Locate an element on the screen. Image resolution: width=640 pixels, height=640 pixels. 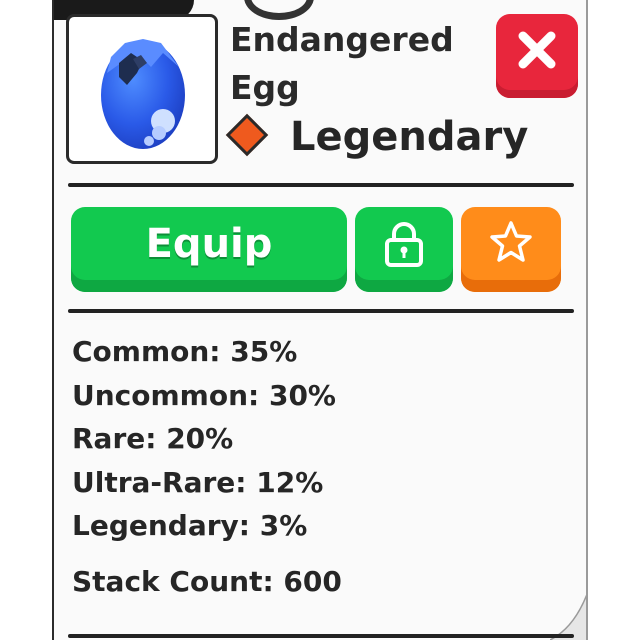
odds-legendary: Legendary: 3% is located at coordinates (190, 525).